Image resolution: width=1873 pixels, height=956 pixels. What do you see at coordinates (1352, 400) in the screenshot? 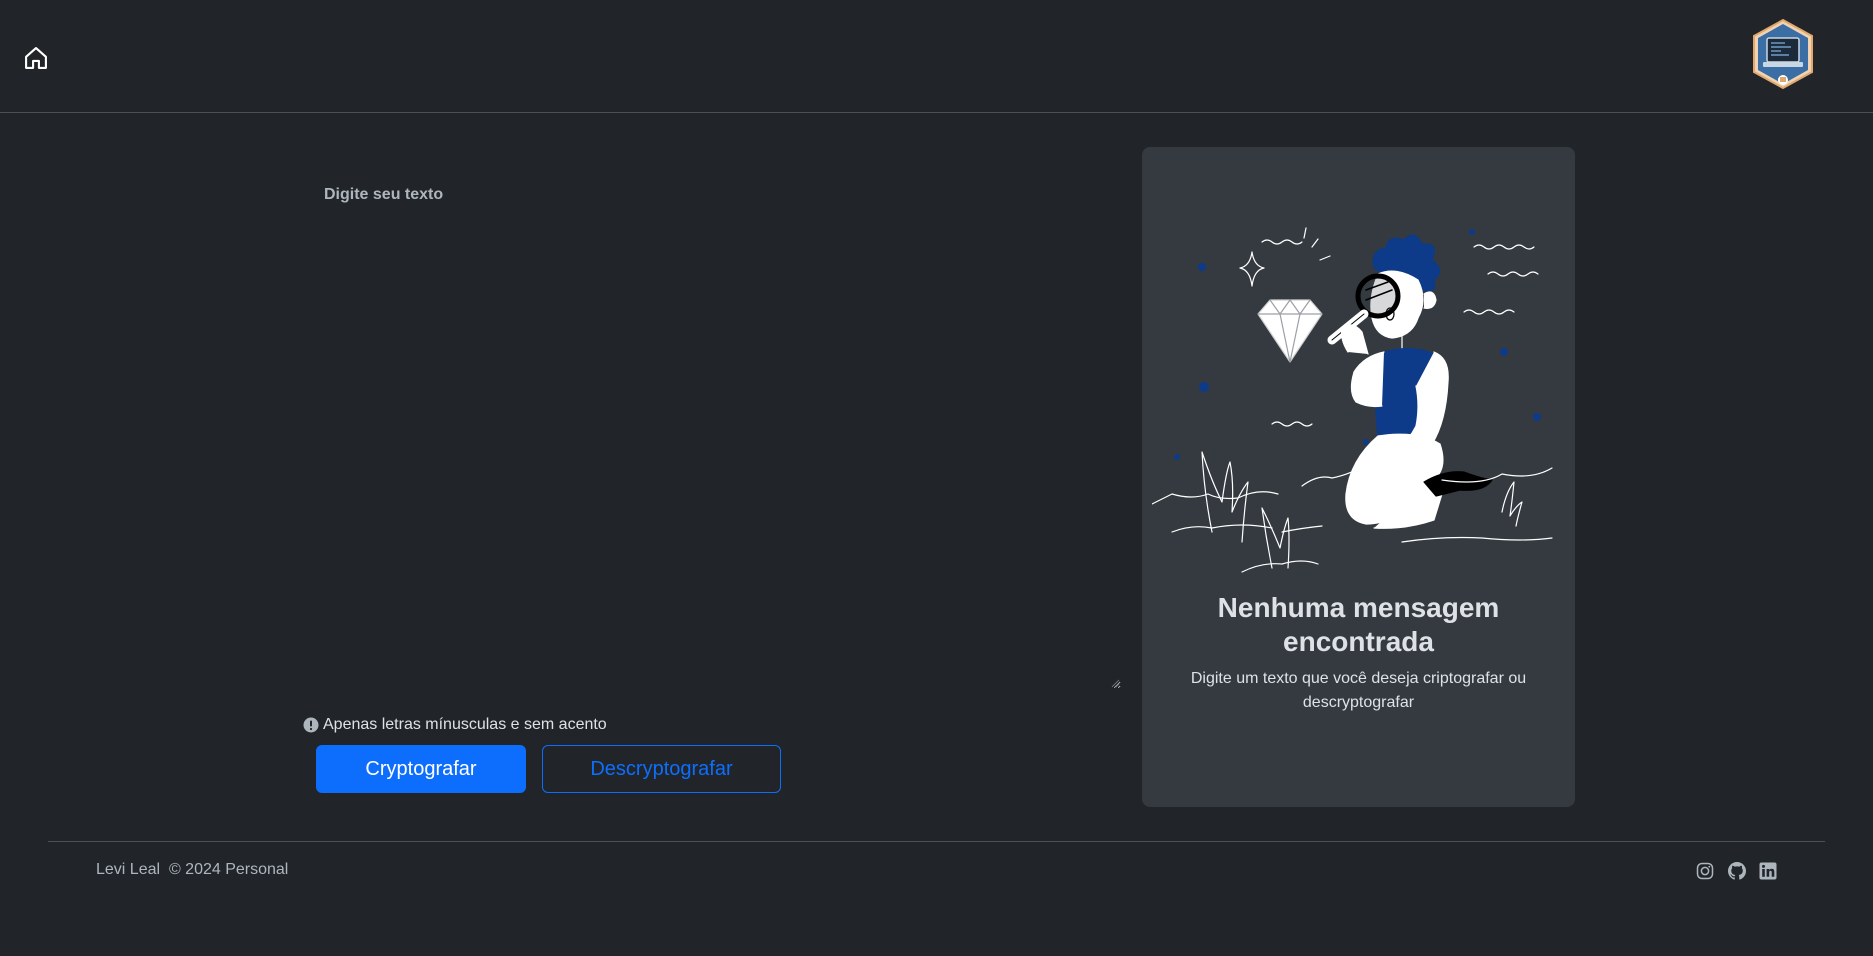
I see `person-with-magnifying-glass-illustration` at bounding box center [1352, 400].